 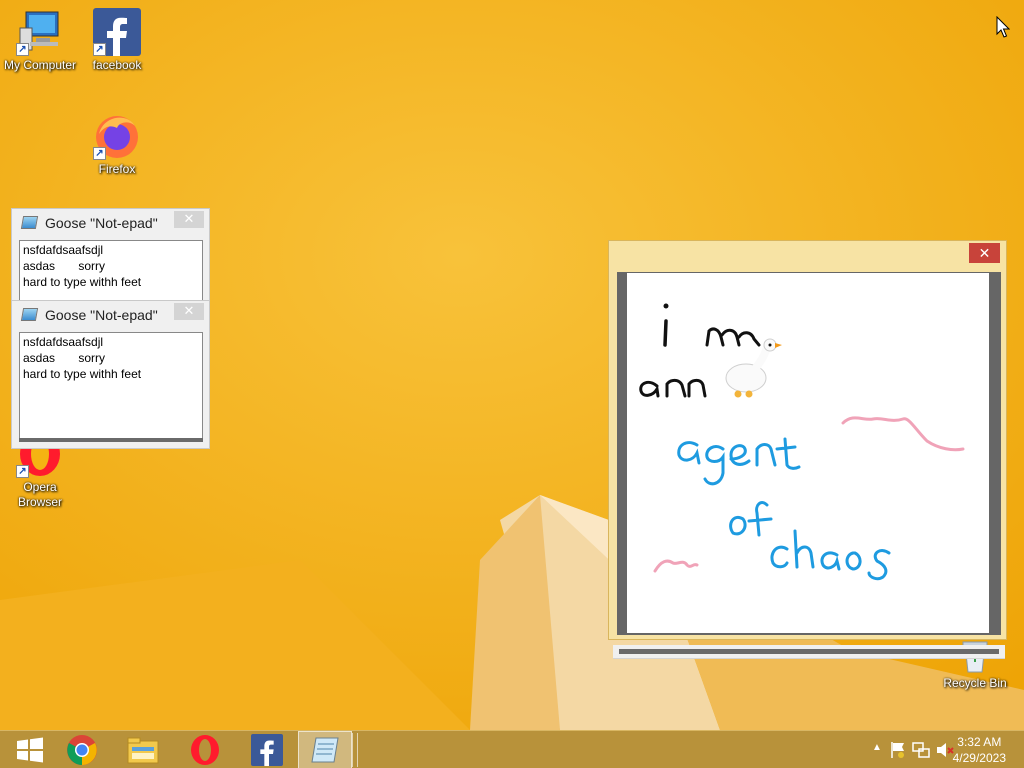 I want to click on desktop-icon-firefox: ↗ Firefox, so click(x=117, y=144).